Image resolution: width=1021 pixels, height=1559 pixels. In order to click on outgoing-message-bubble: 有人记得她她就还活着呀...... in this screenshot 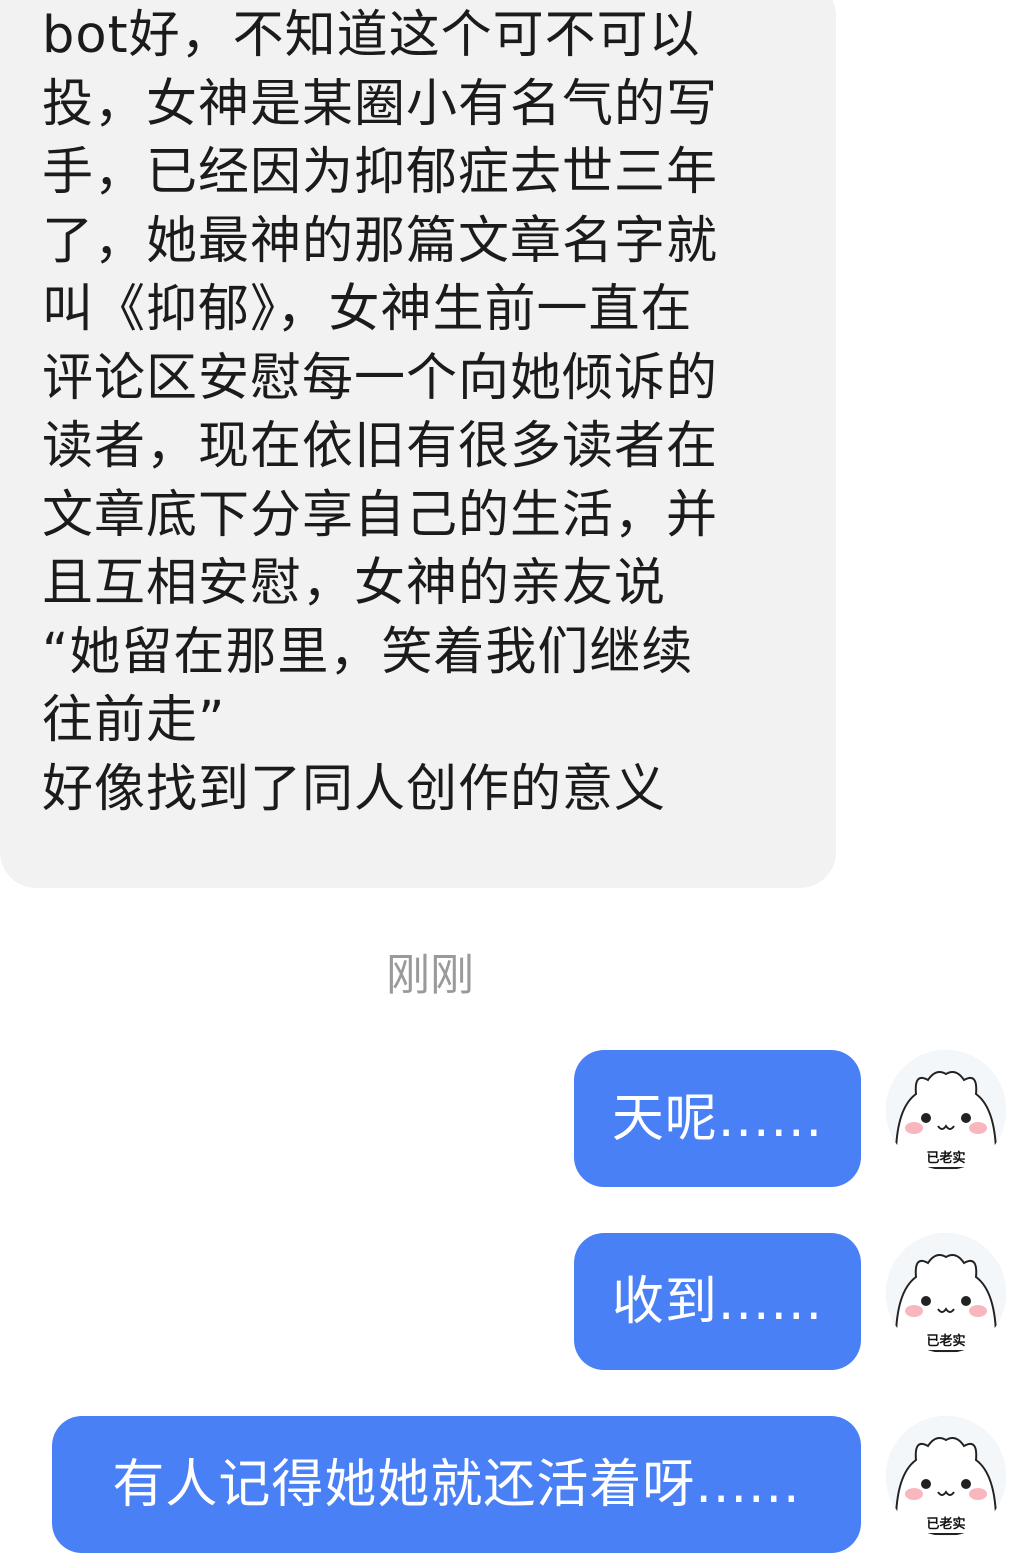, I will do `click(456, 1484)`.